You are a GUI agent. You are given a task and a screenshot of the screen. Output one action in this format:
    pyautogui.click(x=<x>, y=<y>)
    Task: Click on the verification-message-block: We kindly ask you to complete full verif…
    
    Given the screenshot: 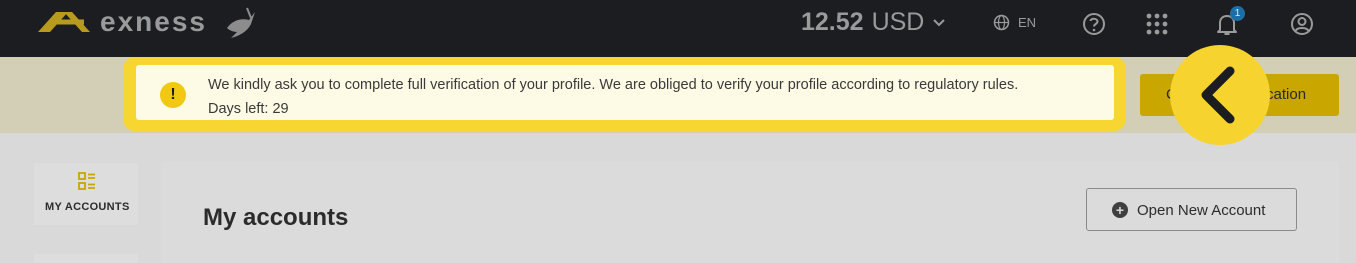 What is the action you would take?
    pyautogui.click(x=613, y=97)
    